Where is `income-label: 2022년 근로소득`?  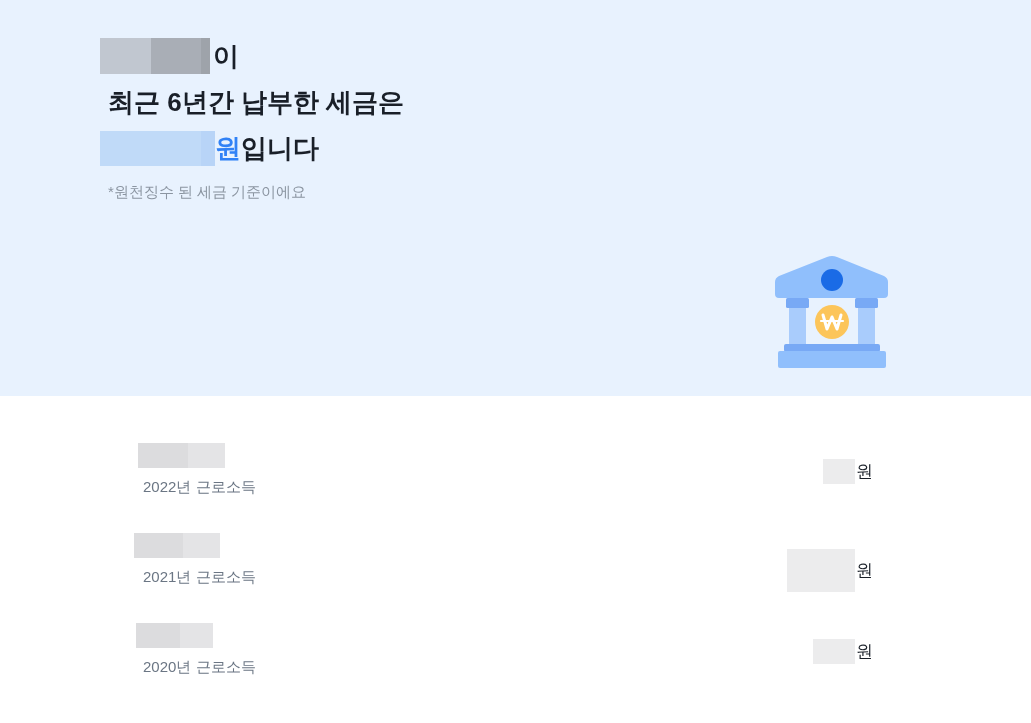 income-label: 2022년 근로소득 is located at coordinates (199, 487).